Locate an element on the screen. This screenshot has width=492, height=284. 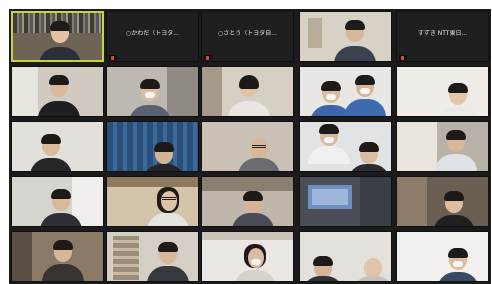
participant-tile-p14 is located at coordinates (345, 146).